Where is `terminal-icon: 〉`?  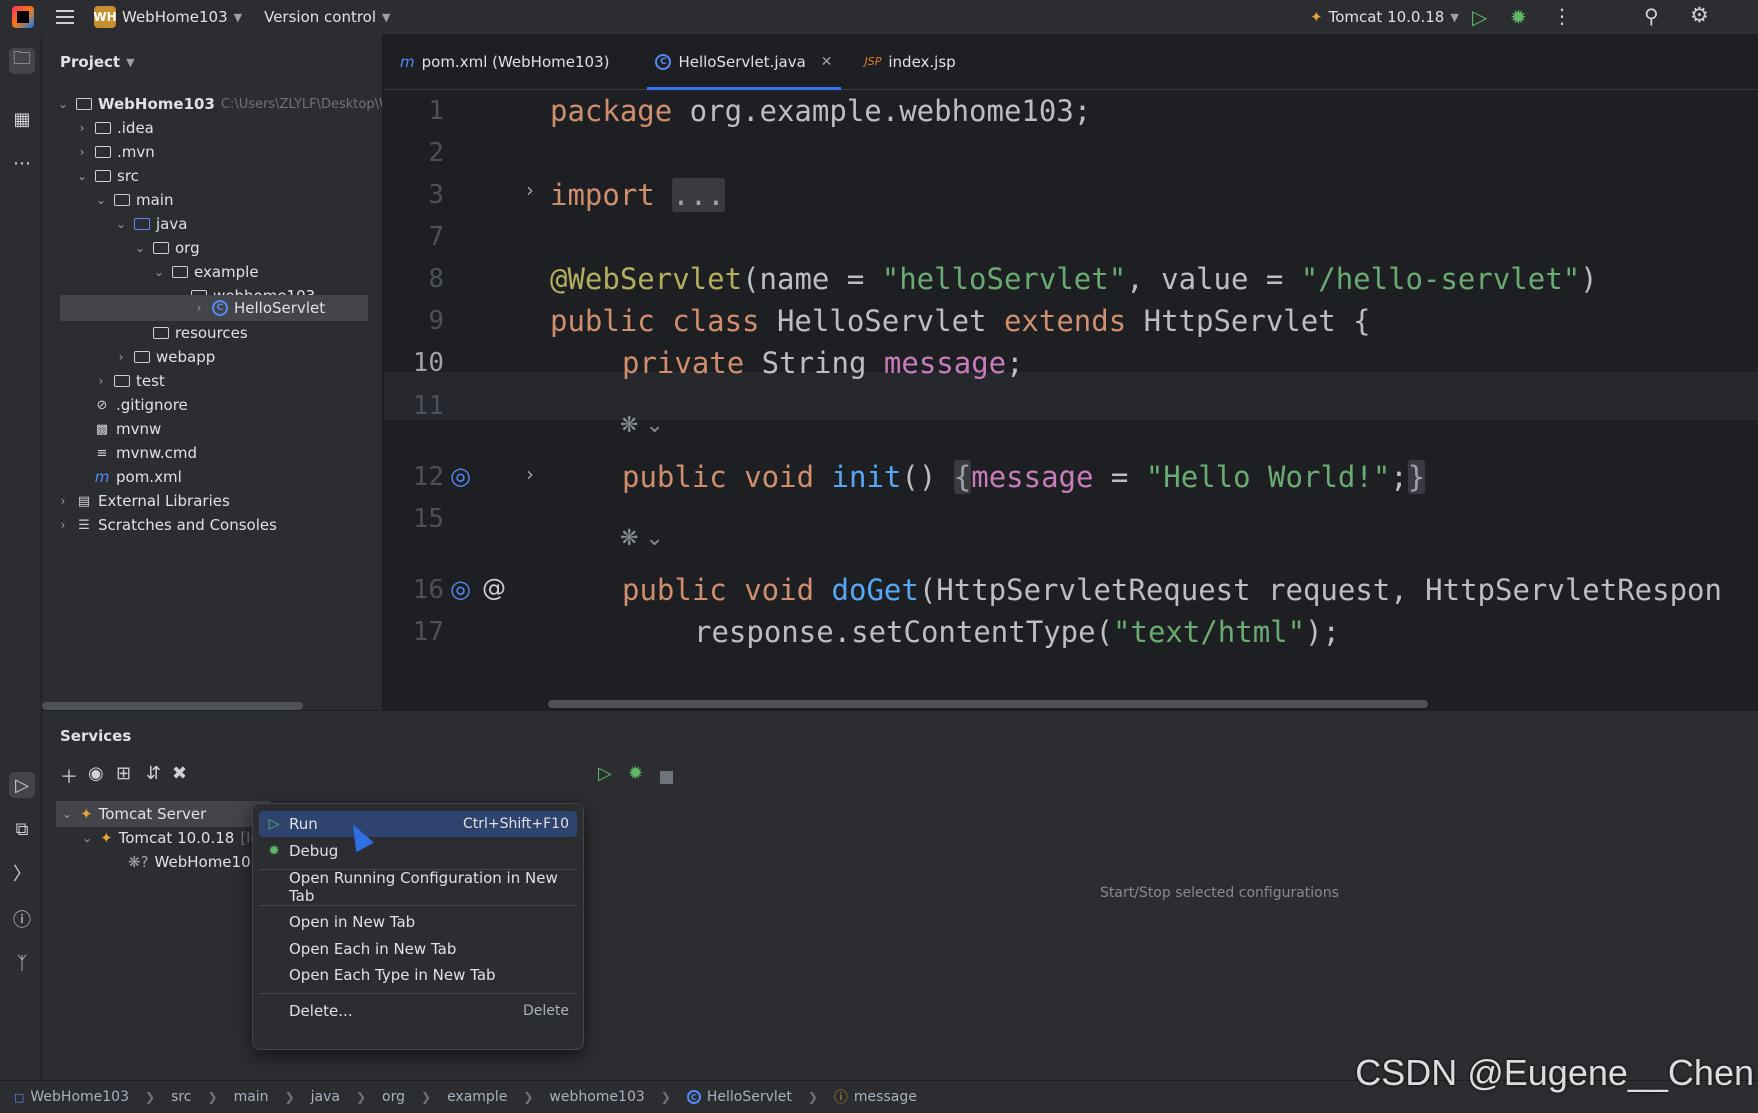 terminal-icon: 〉 is located at coordinates (22, 873).